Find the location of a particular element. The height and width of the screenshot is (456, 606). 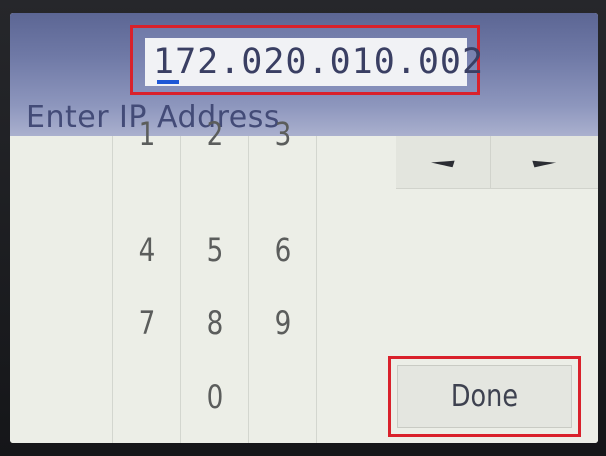

key-3-label: 3 is located at coordinates (283, 134).